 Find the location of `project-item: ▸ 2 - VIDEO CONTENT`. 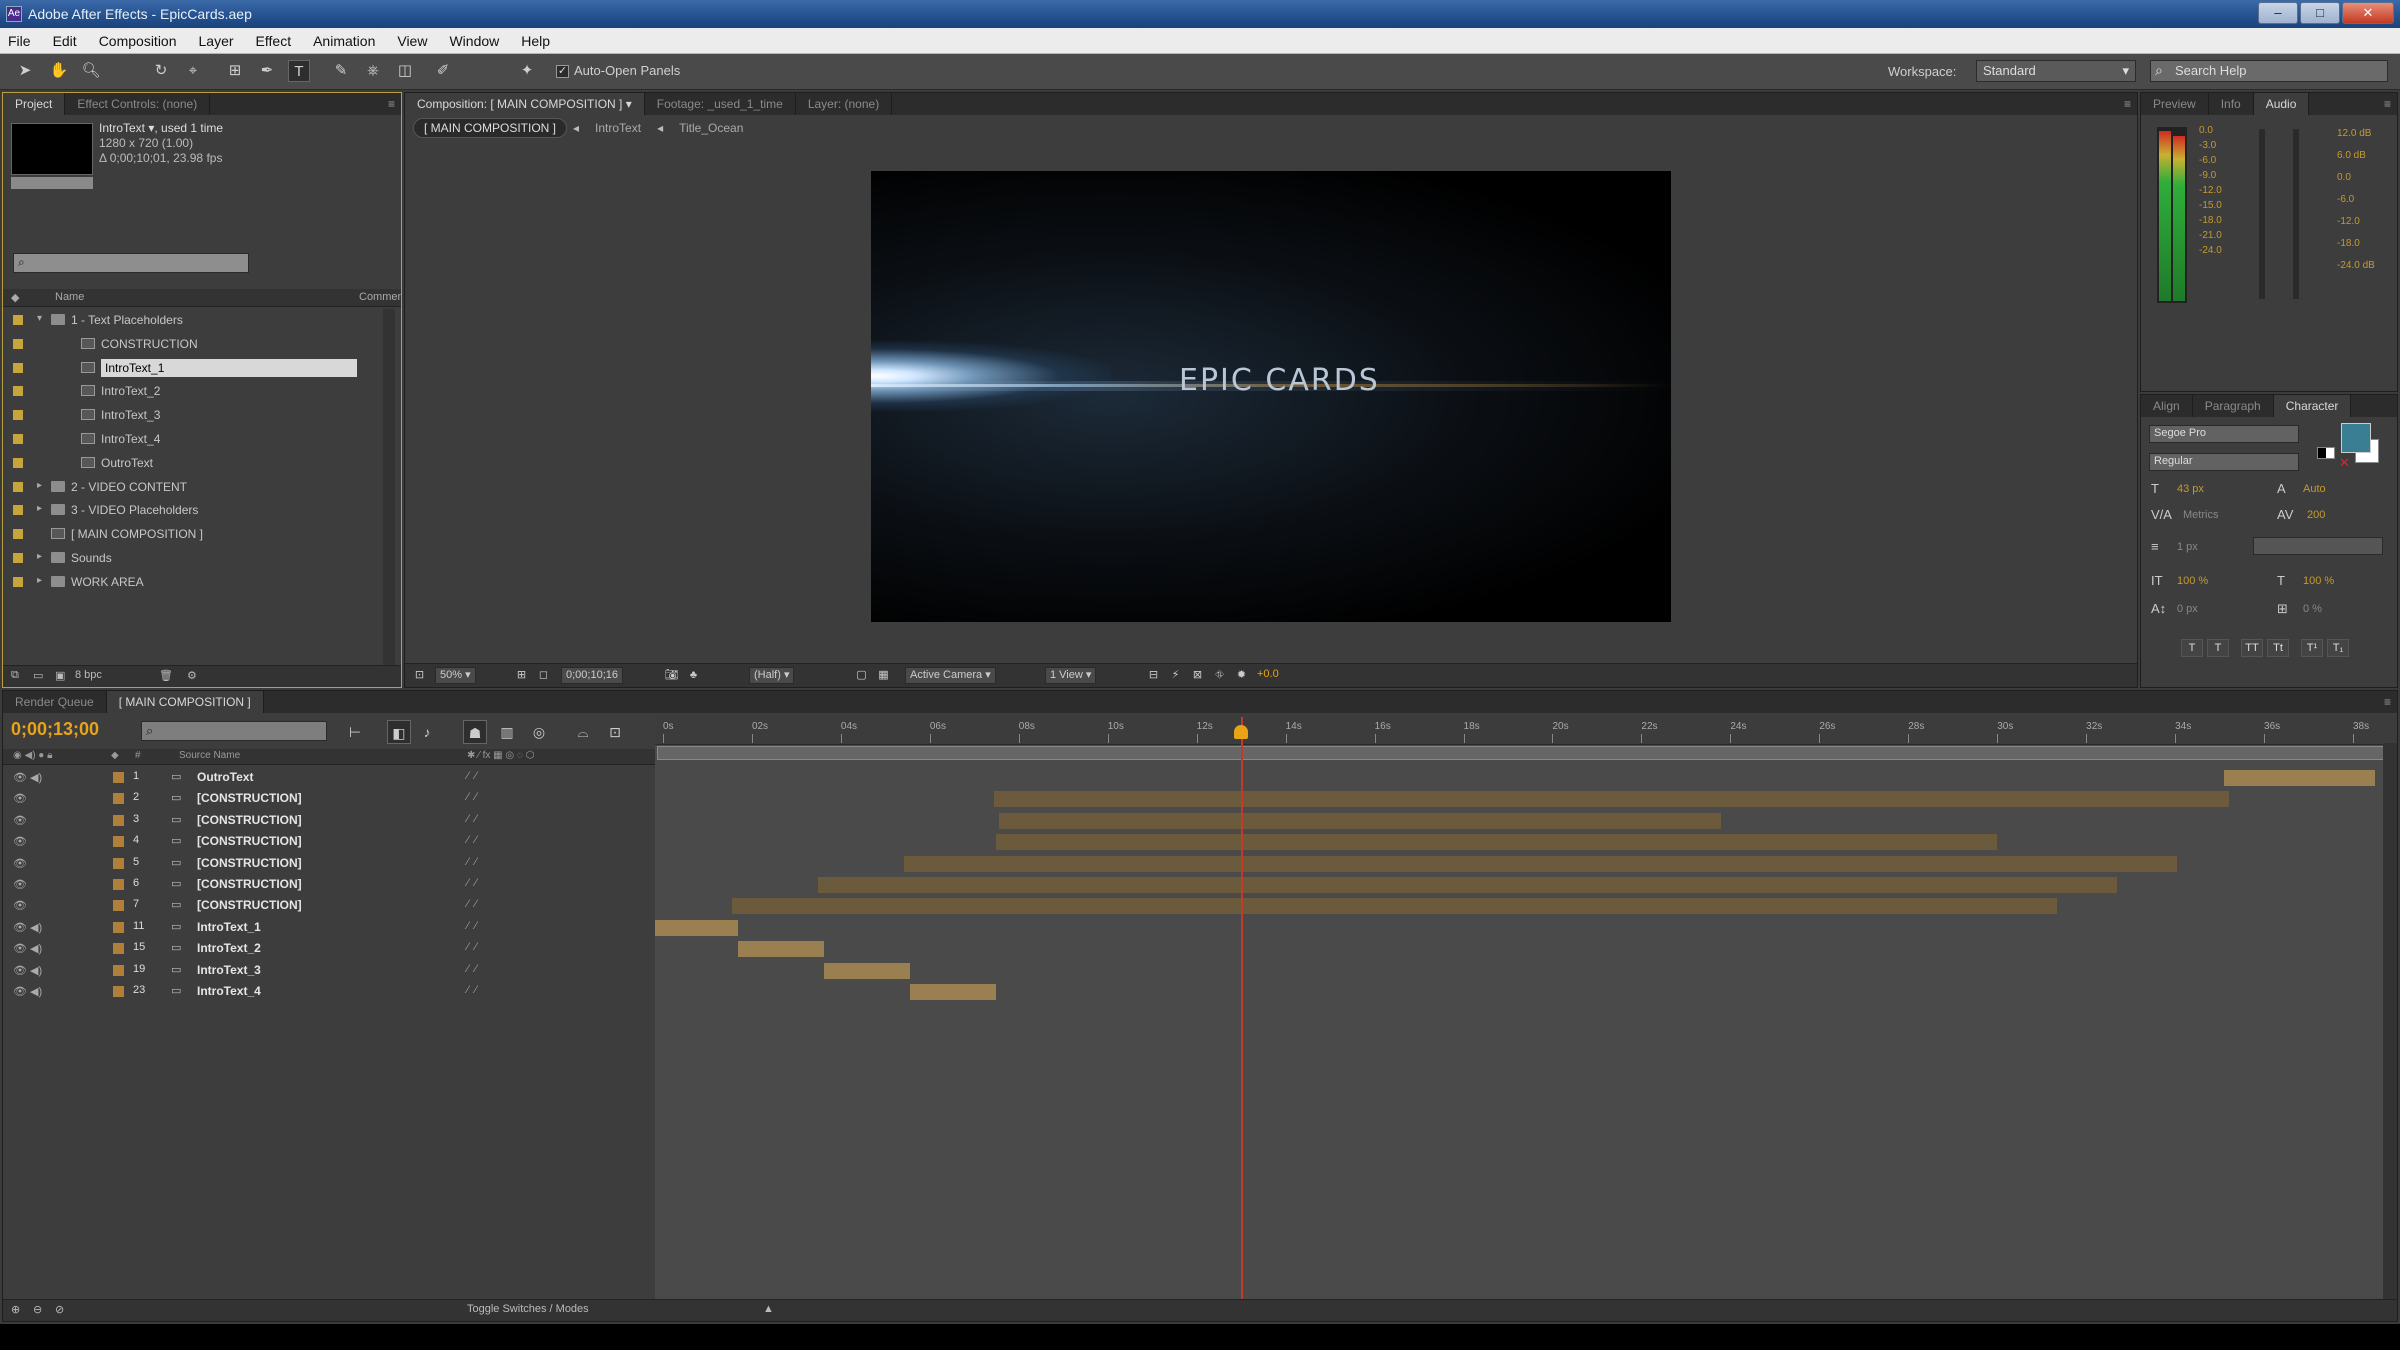

project-item: ▸ 2 - VIDEO CONTENT is located at coordinates (193, 488).